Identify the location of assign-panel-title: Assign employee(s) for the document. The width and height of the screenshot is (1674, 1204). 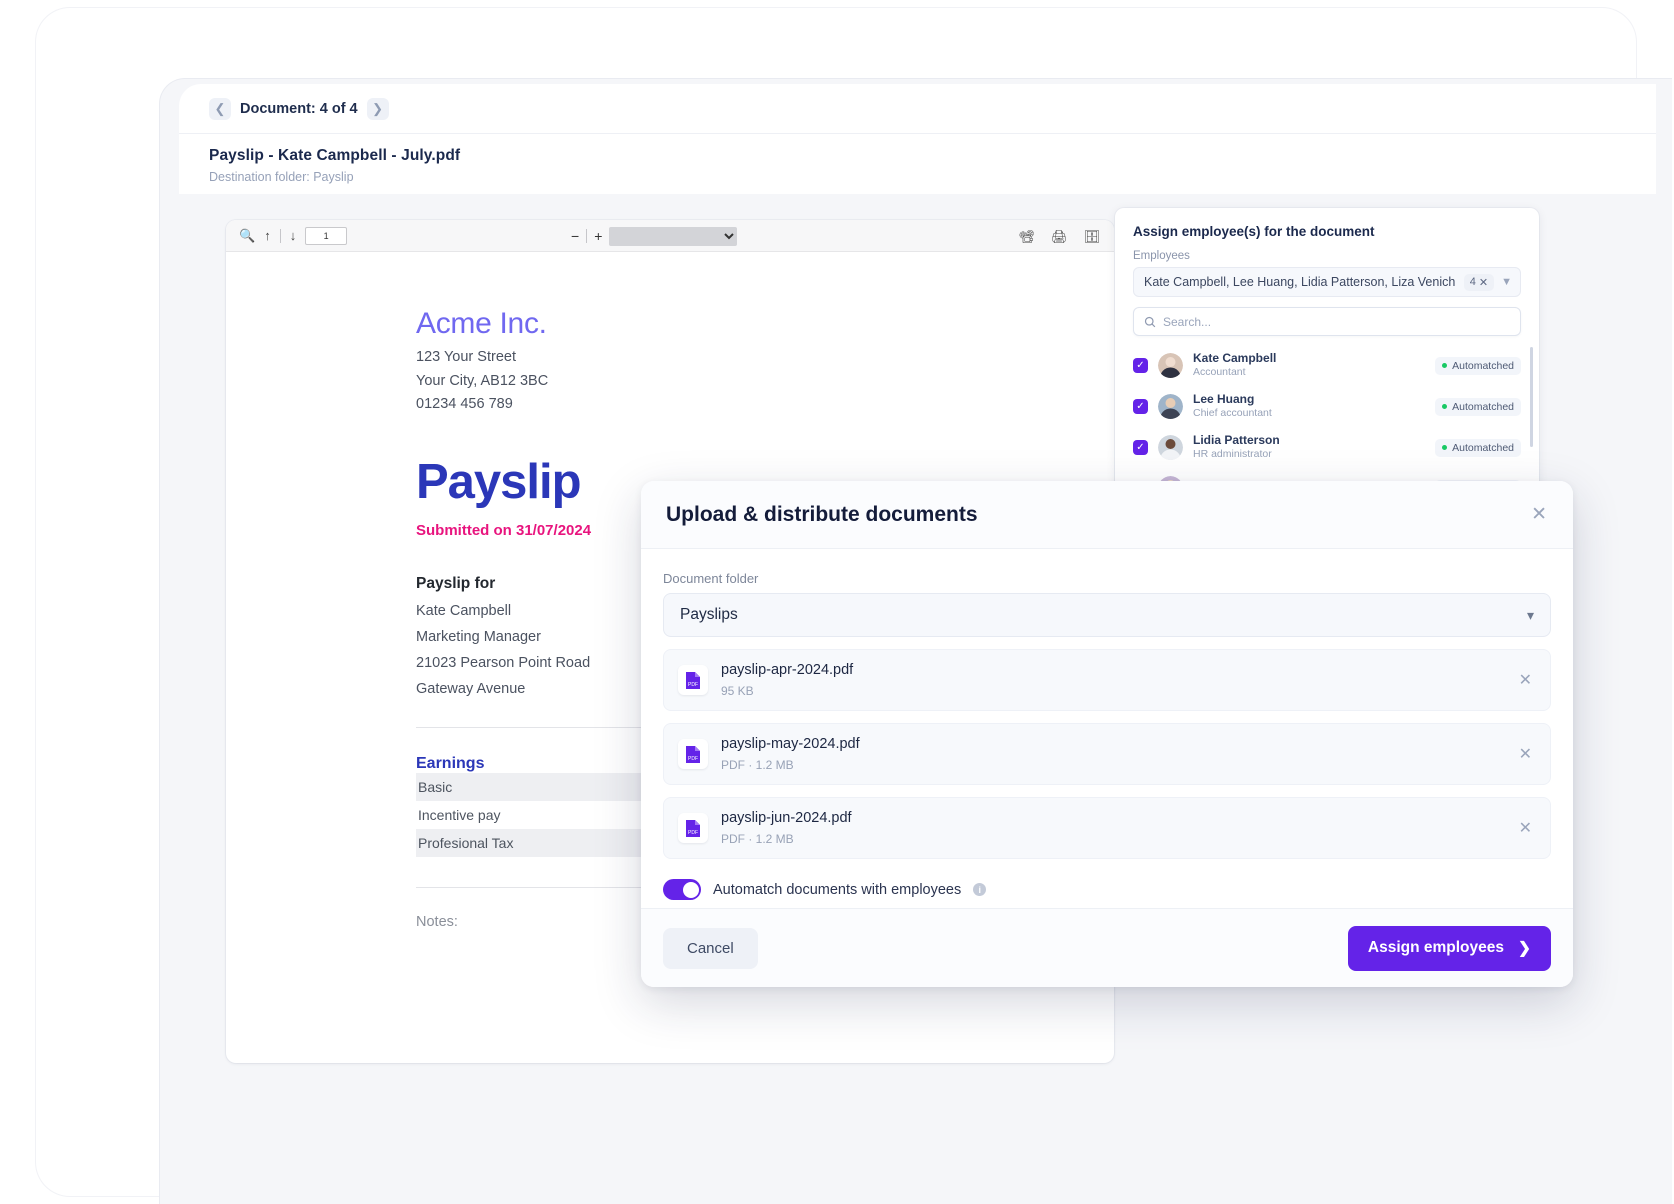
(1254, 231).